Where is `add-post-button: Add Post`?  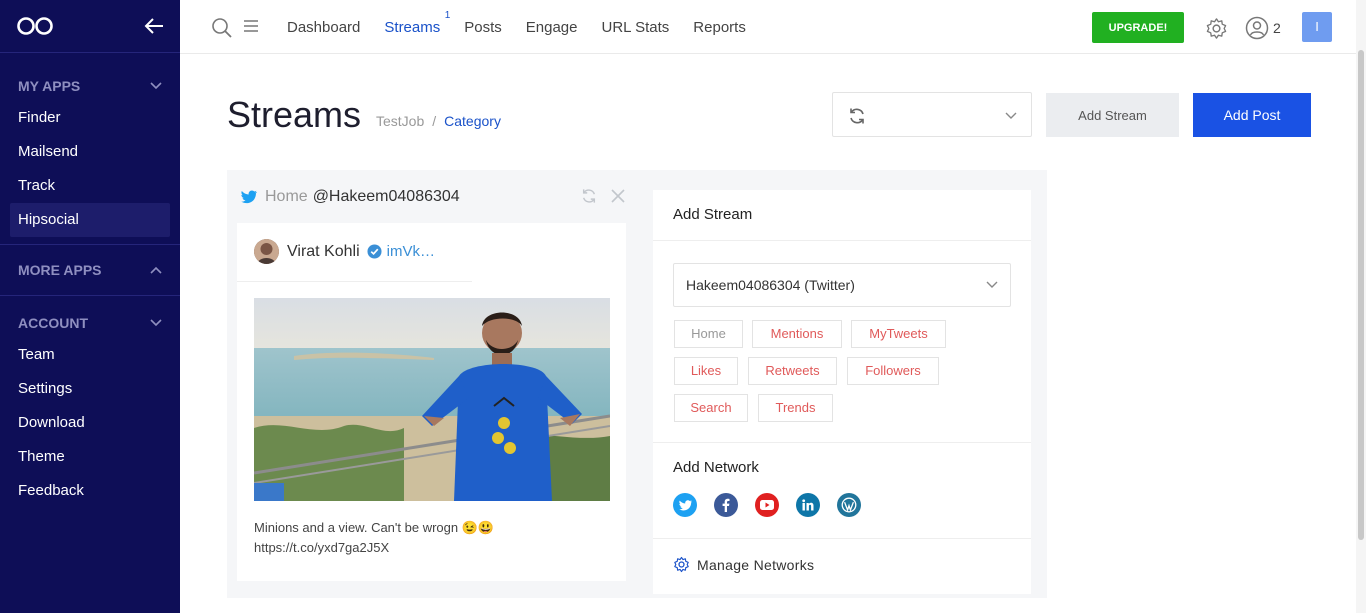 add-post-button: Add Post is located at coordinates (1252, 115).